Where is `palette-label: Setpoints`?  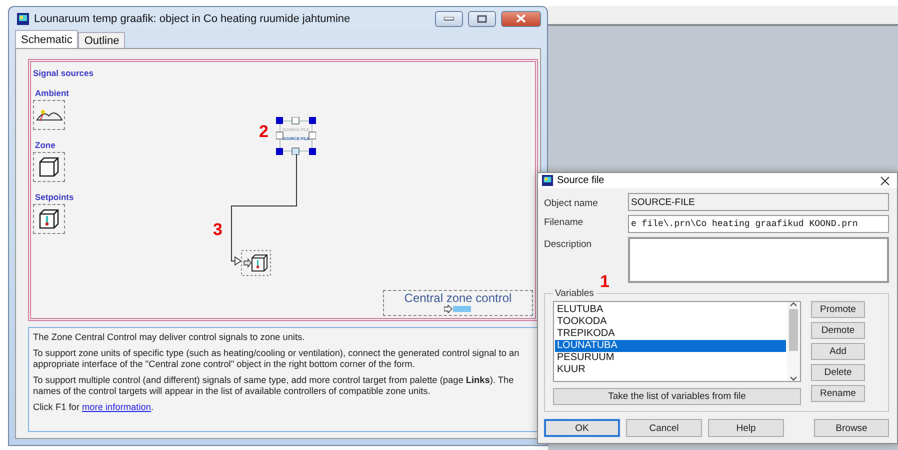 palette-label: Setpoints is located at coordinates (54, 197).